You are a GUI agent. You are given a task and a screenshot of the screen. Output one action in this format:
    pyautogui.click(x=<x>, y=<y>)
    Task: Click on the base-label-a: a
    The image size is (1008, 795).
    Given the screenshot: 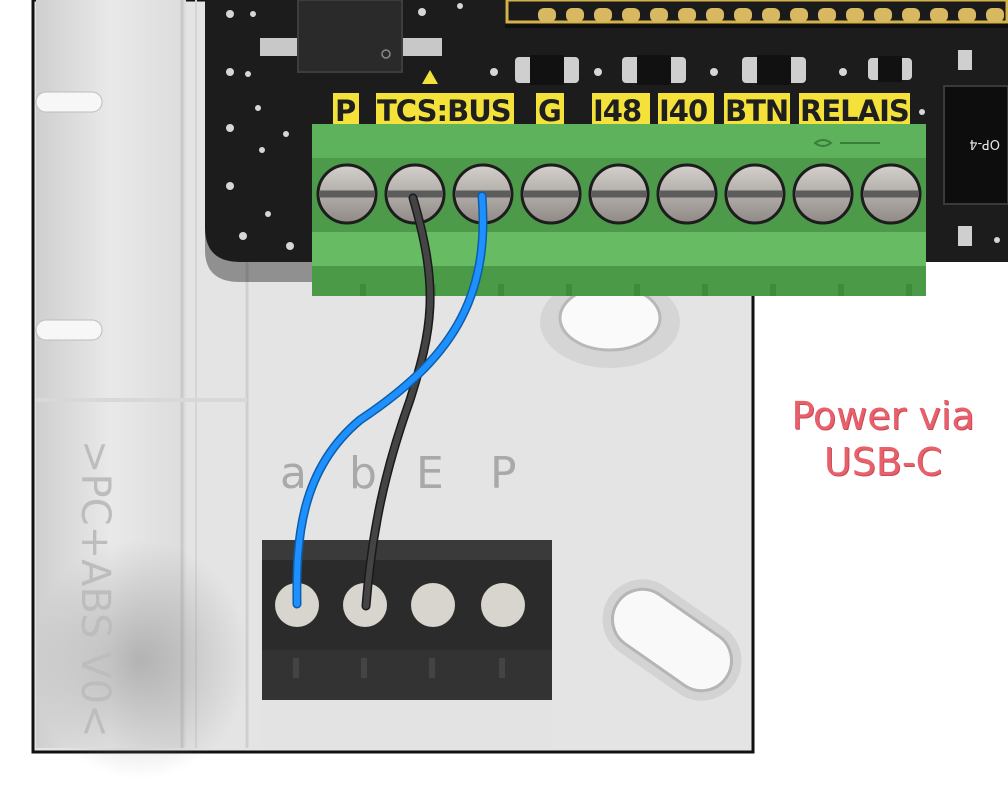 What is the action you would take?
    pyautogui.click(x=293, y=473)
    